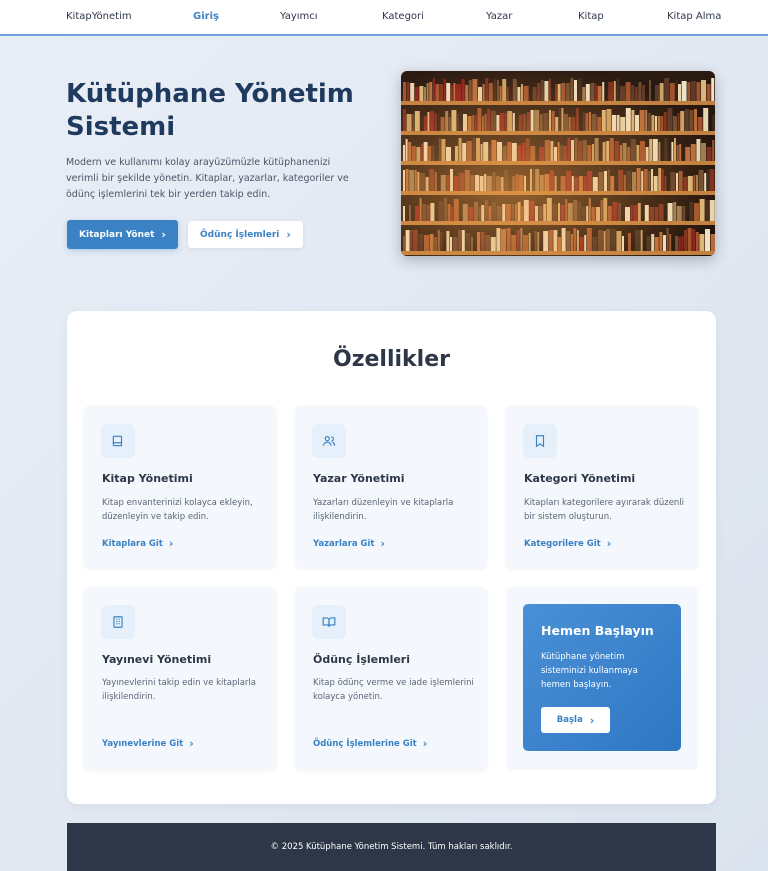  Describe the element at coordinates (240, 234) in the screenshot. I see `loan-operations-label: Ödünç İşlemleri` at that location.